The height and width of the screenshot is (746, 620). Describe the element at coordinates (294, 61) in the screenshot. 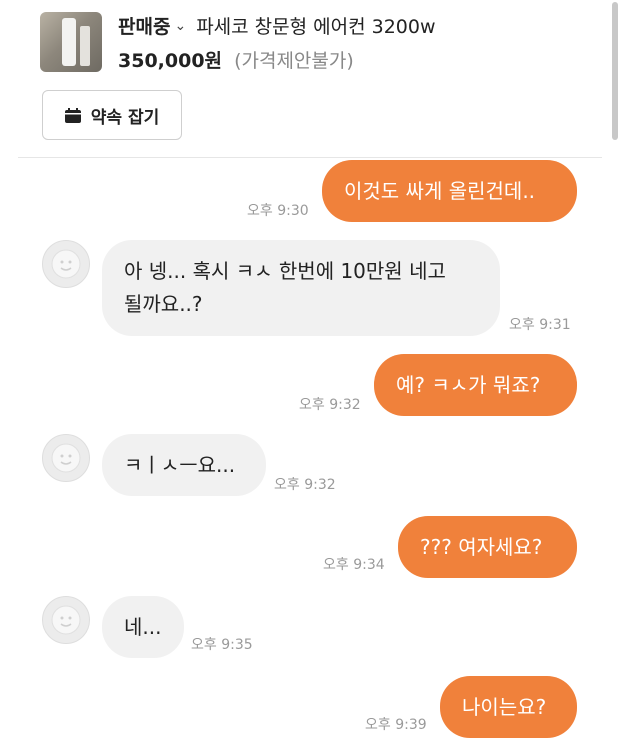

I see `price-negotiation-note: (가격제안불가)` at that location.